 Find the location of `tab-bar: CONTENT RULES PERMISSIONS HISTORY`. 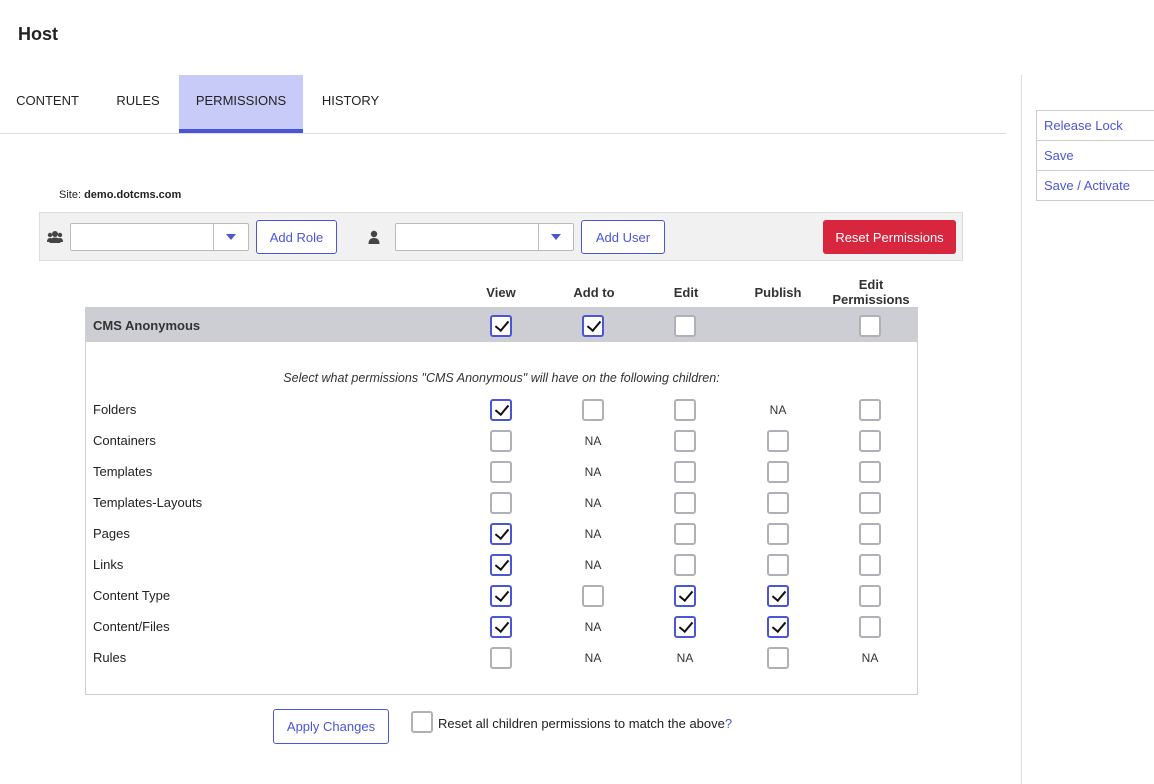

tab-bar: CONTENT RULES PERMISSIONS HISTORY is located at coordinates (503, 104).